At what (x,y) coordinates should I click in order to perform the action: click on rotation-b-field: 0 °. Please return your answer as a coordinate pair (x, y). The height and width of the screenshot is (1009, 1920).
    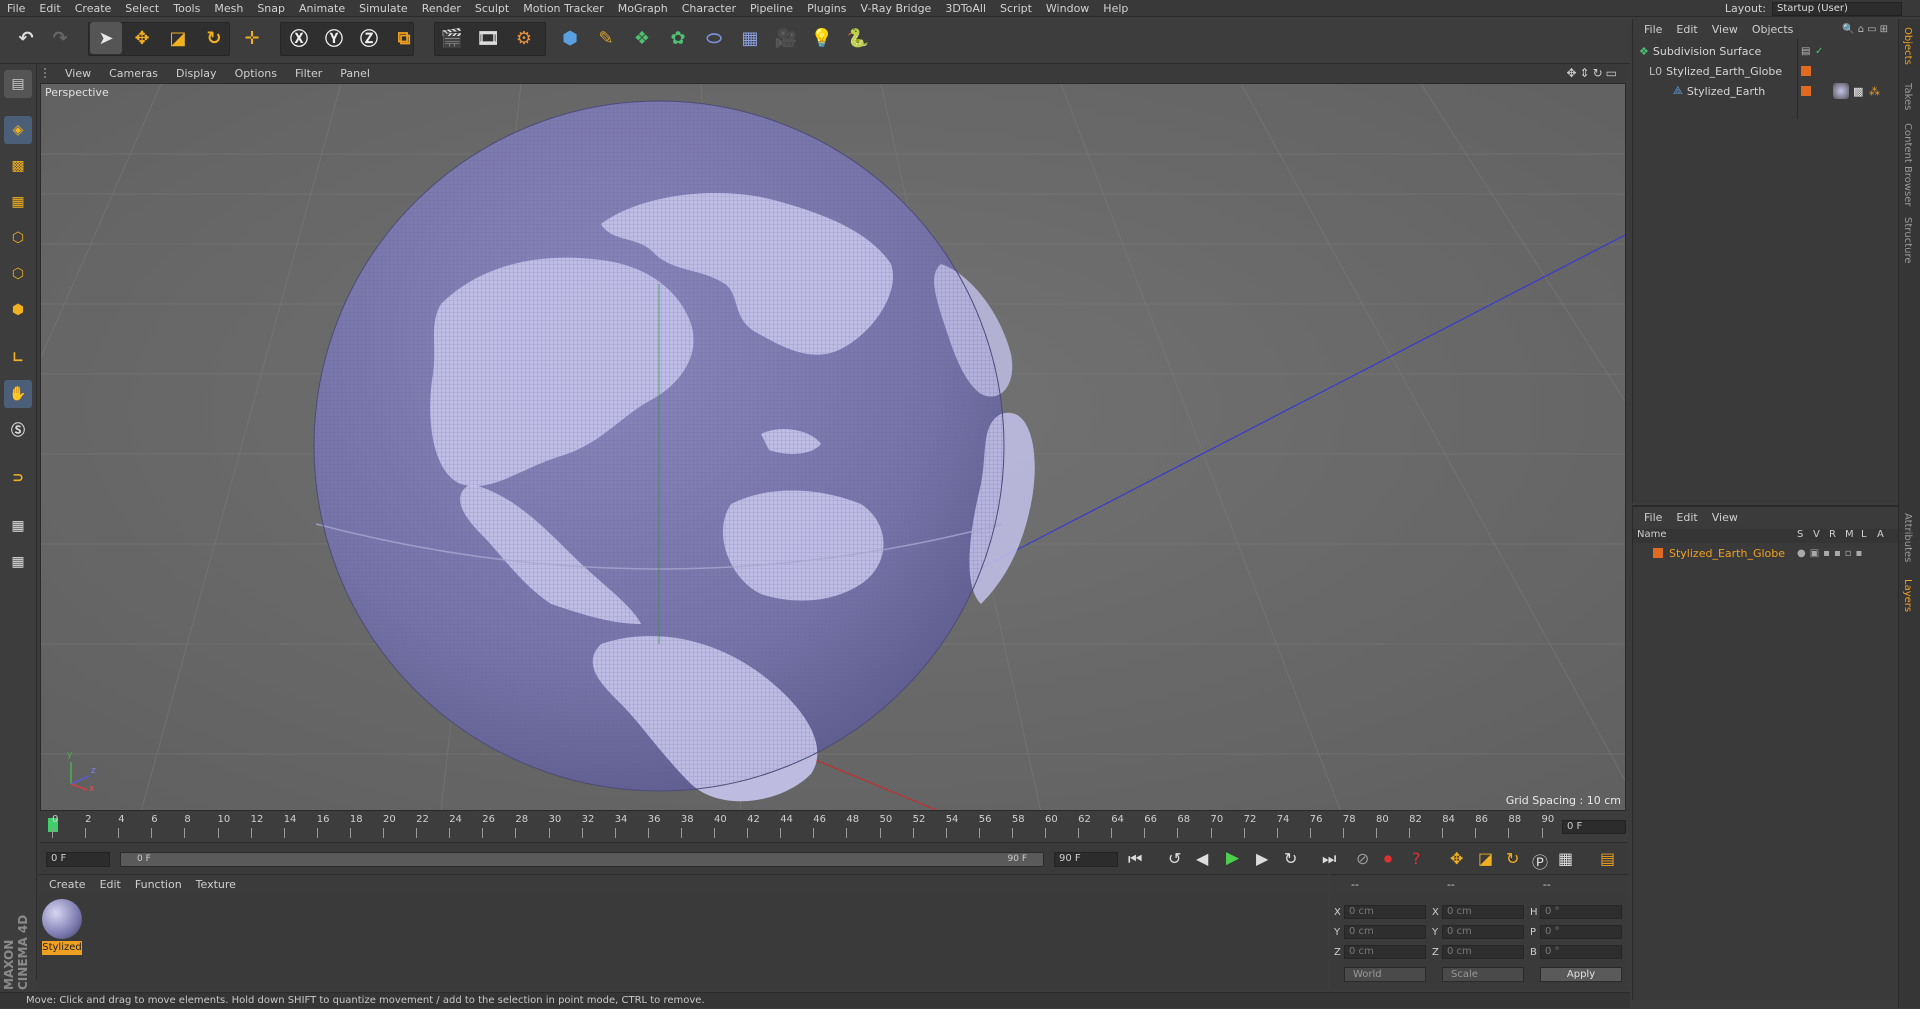
    Looking at the image, I should click on (1581, 952).